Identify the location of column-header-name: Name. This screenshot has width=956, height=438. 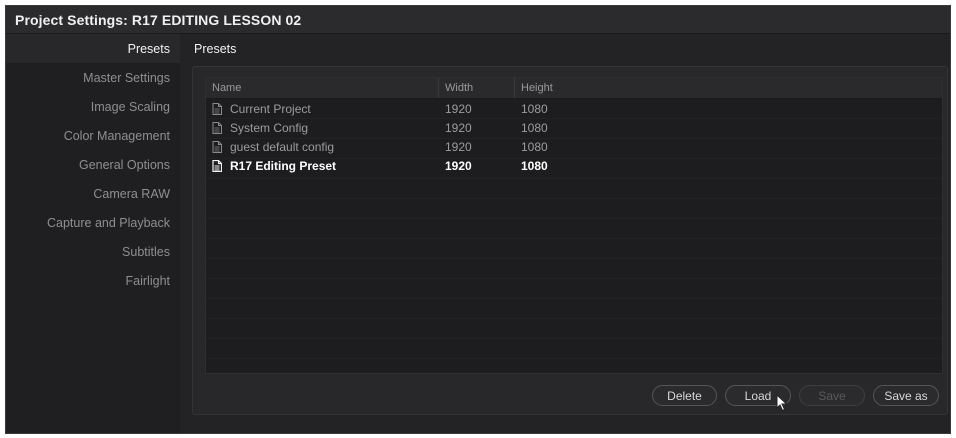
(322, 88).